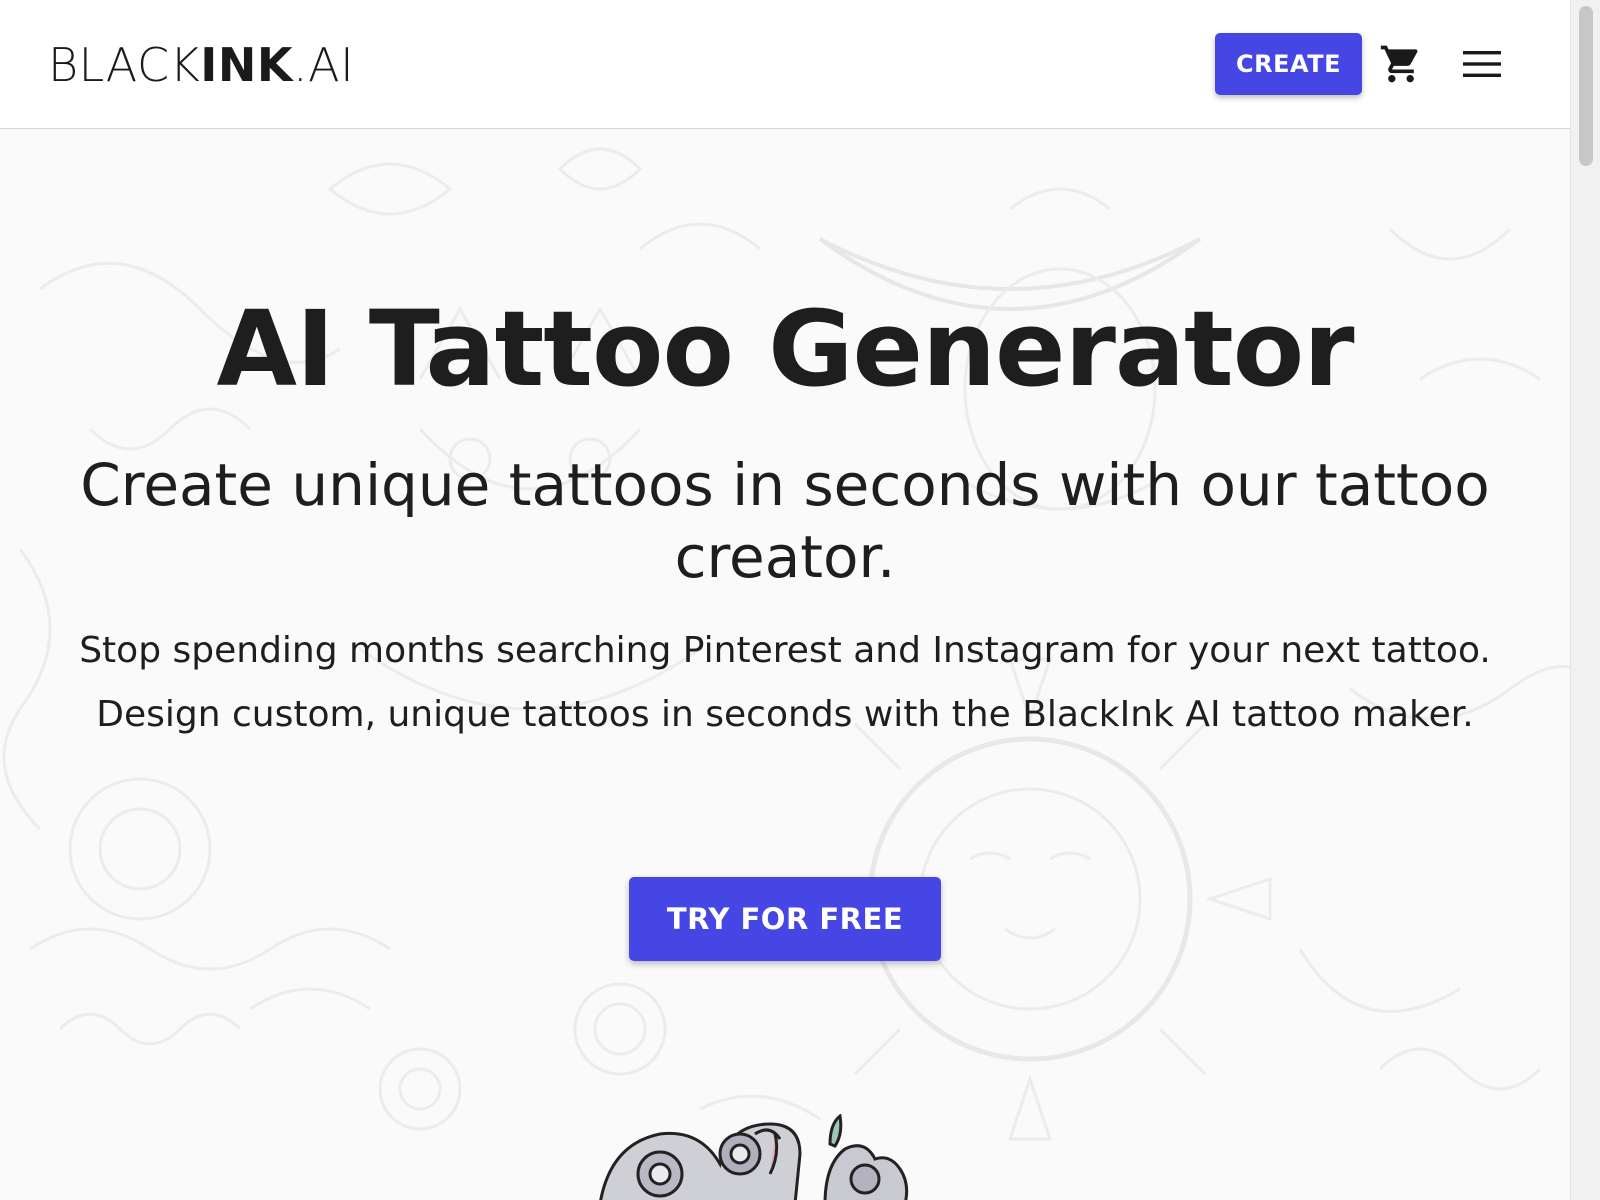  I want to click on try-for-free-button: TRY FOR FREE, so click(785, 919).